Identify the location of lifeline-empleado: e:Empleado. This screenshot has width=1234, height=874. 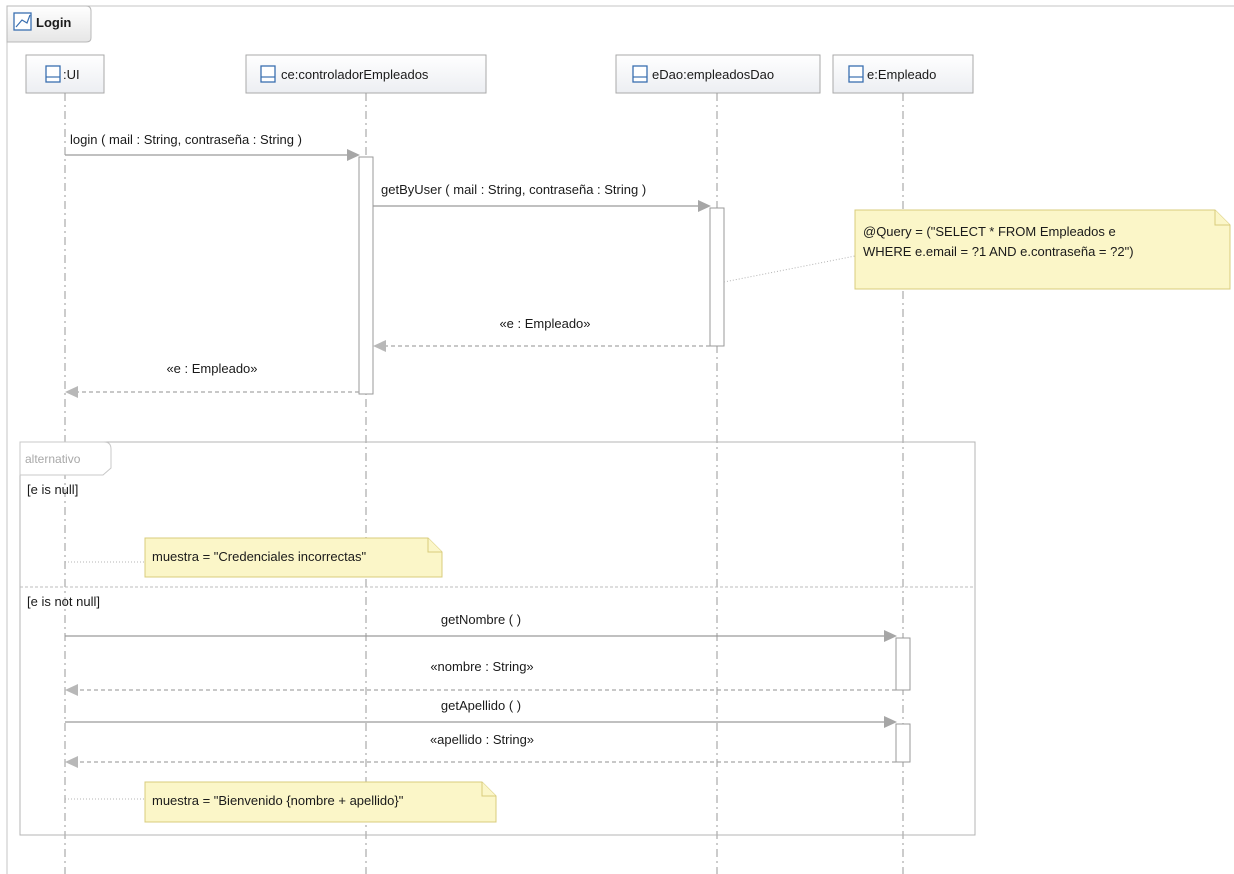
(903, 74).